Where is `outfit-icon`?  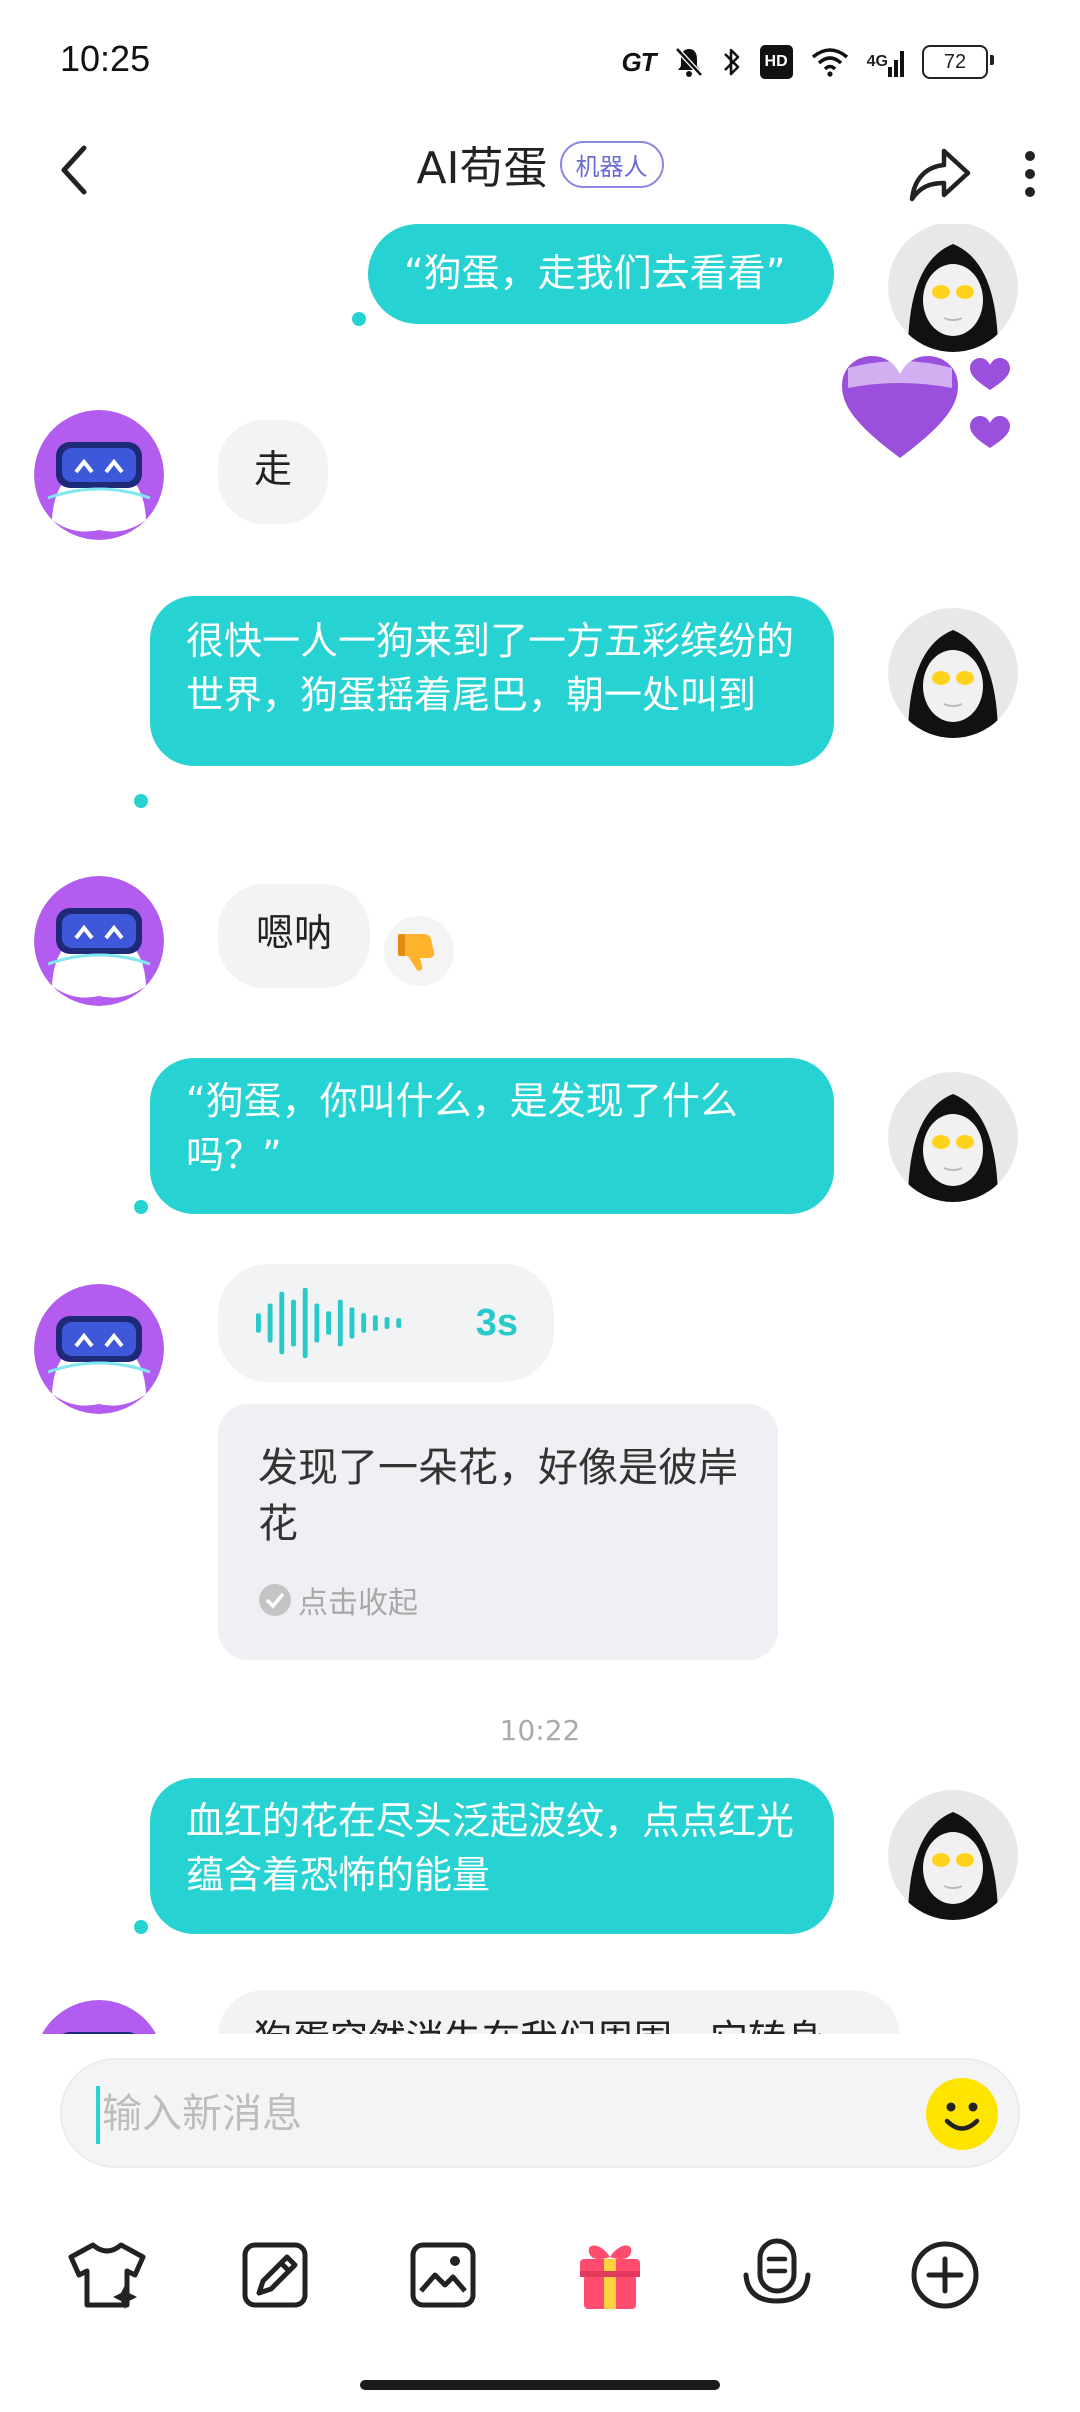
outfit-icon is located at coordinates (107, 2275).